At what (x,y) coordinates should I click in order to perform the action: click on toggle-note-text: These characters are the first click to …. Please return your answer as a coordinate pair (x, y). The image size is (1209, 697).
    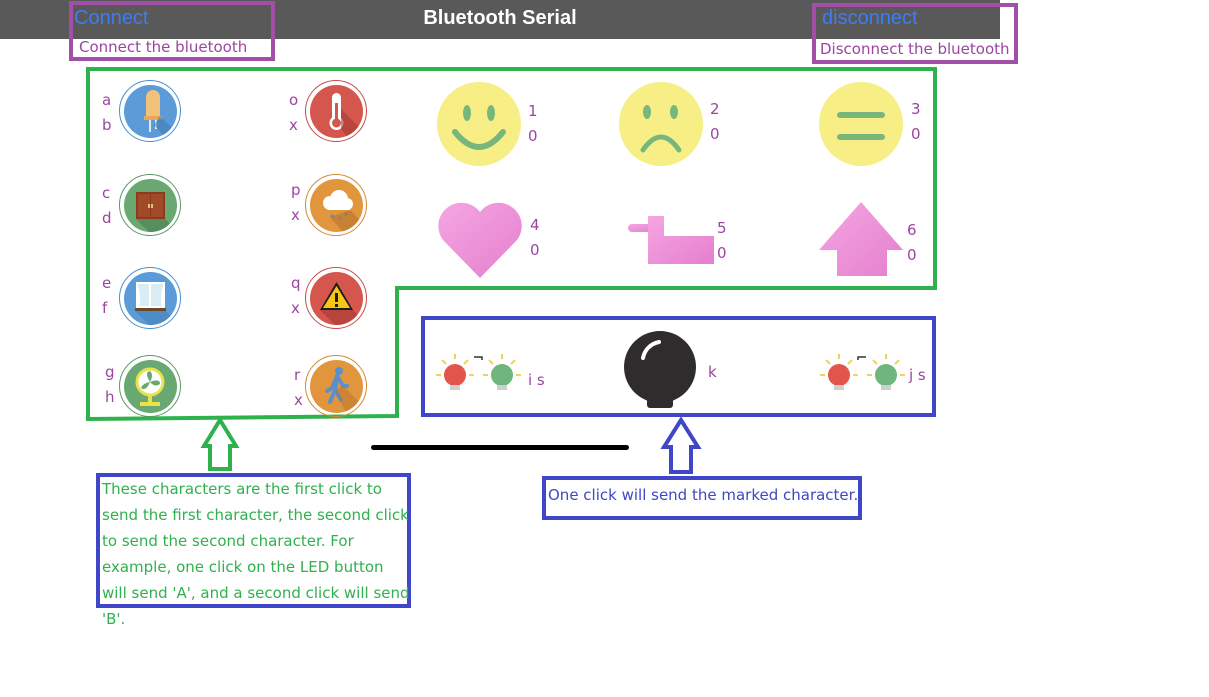
    Looking at the image, I should click on (256, 554).